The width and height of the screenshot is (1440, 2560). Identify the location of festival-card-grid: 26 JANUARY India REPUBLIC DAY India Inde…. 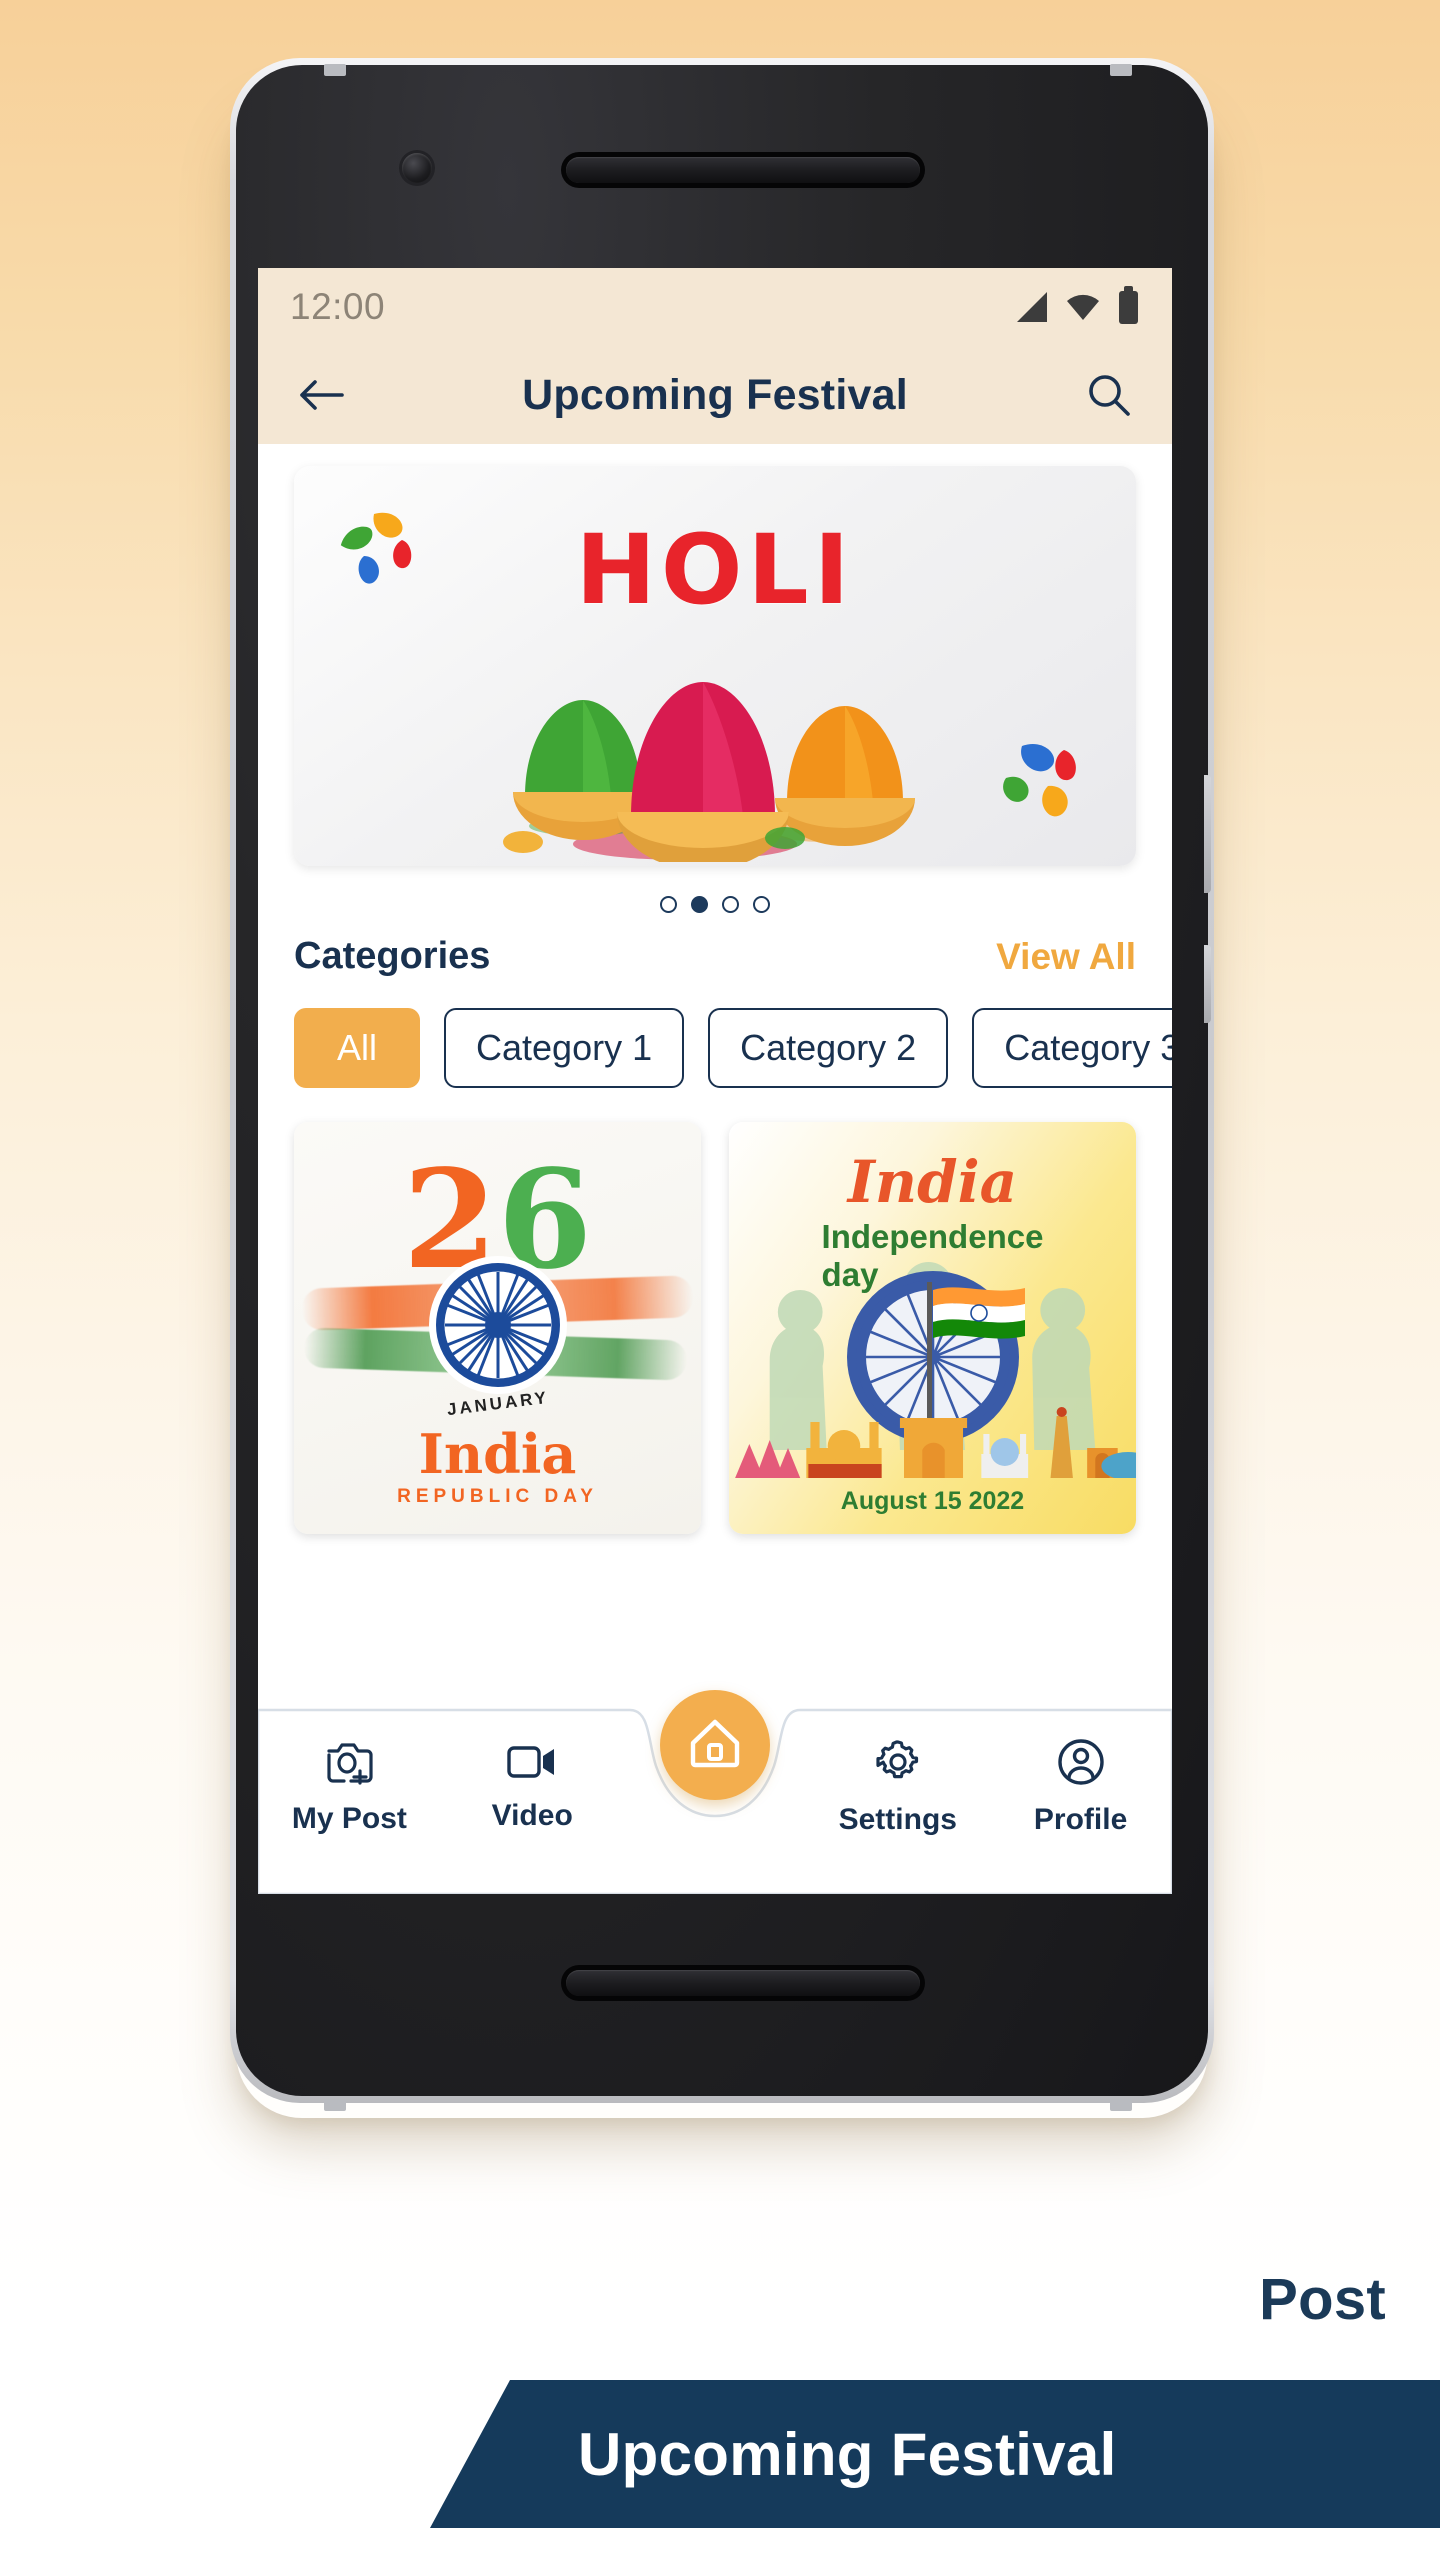
(715, 1311).